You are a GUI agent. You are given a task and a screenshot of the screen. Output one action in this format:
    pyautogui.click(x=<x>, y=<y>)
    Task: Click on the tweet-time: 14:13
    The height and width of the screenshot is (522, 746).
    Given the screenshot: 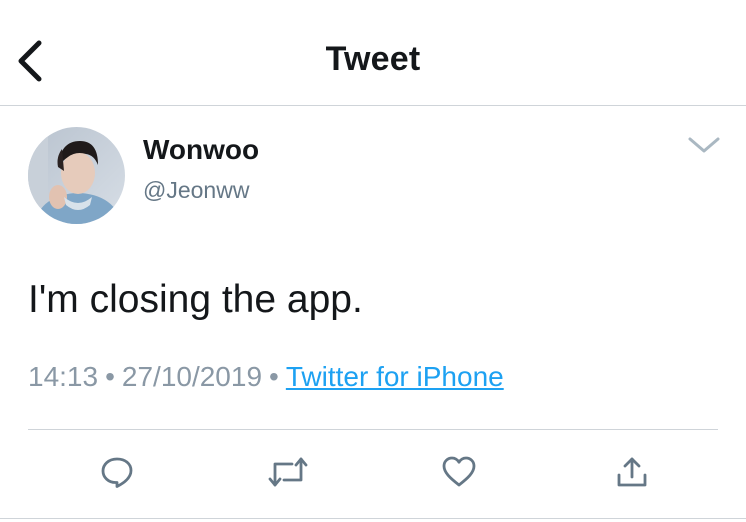 What is the action you would take?
    pyautogui.click(x=63, y=376)
    